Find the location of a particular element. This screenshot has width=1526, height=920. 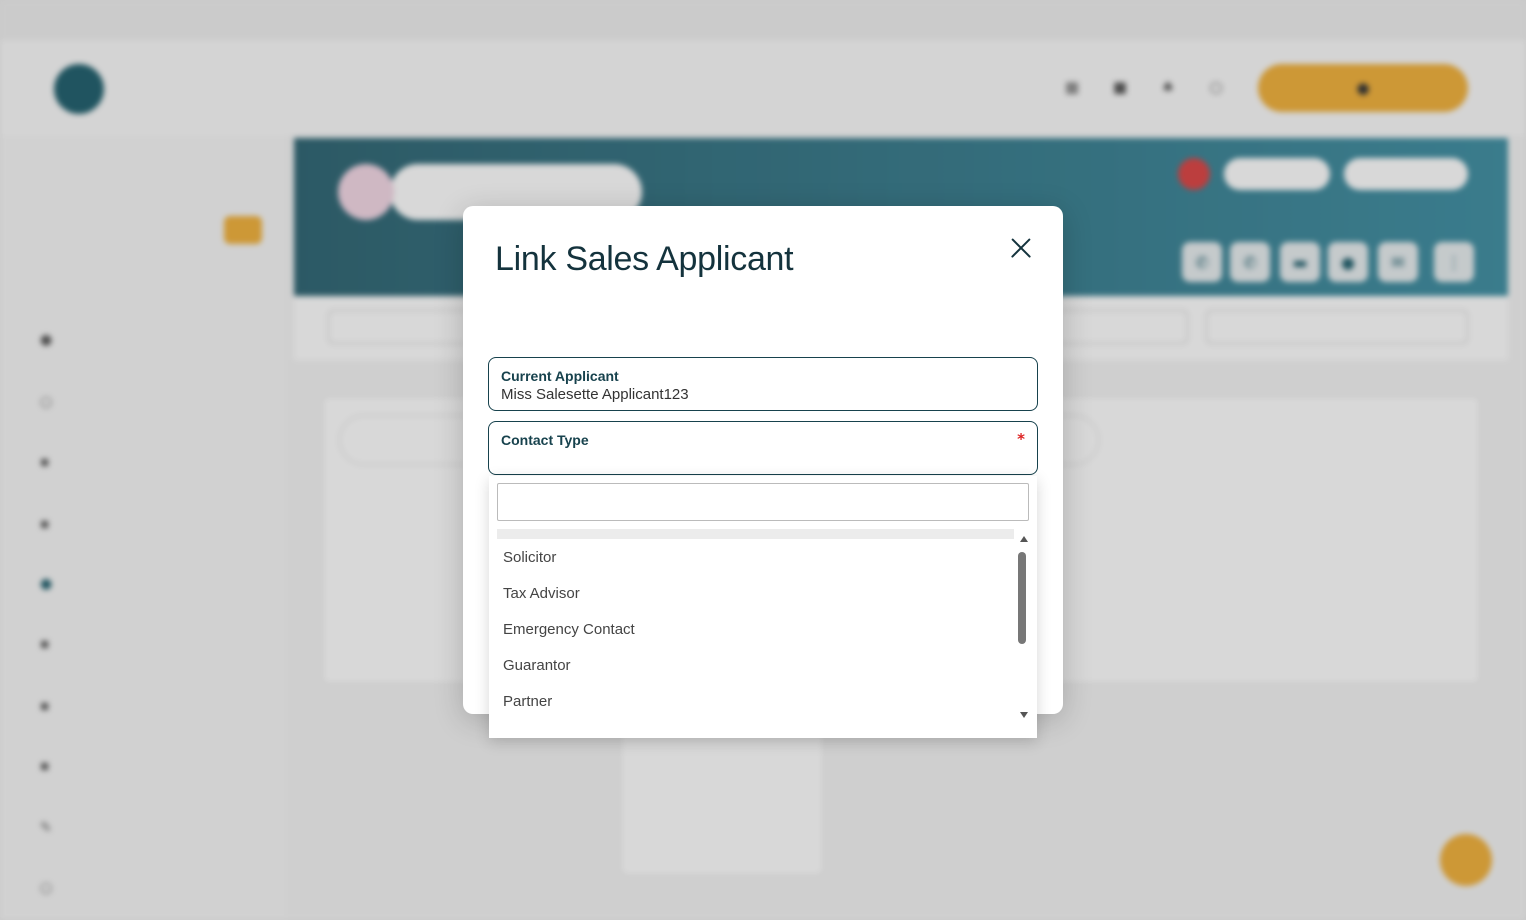

required-marker: * is located at coordinates (1021, 439).